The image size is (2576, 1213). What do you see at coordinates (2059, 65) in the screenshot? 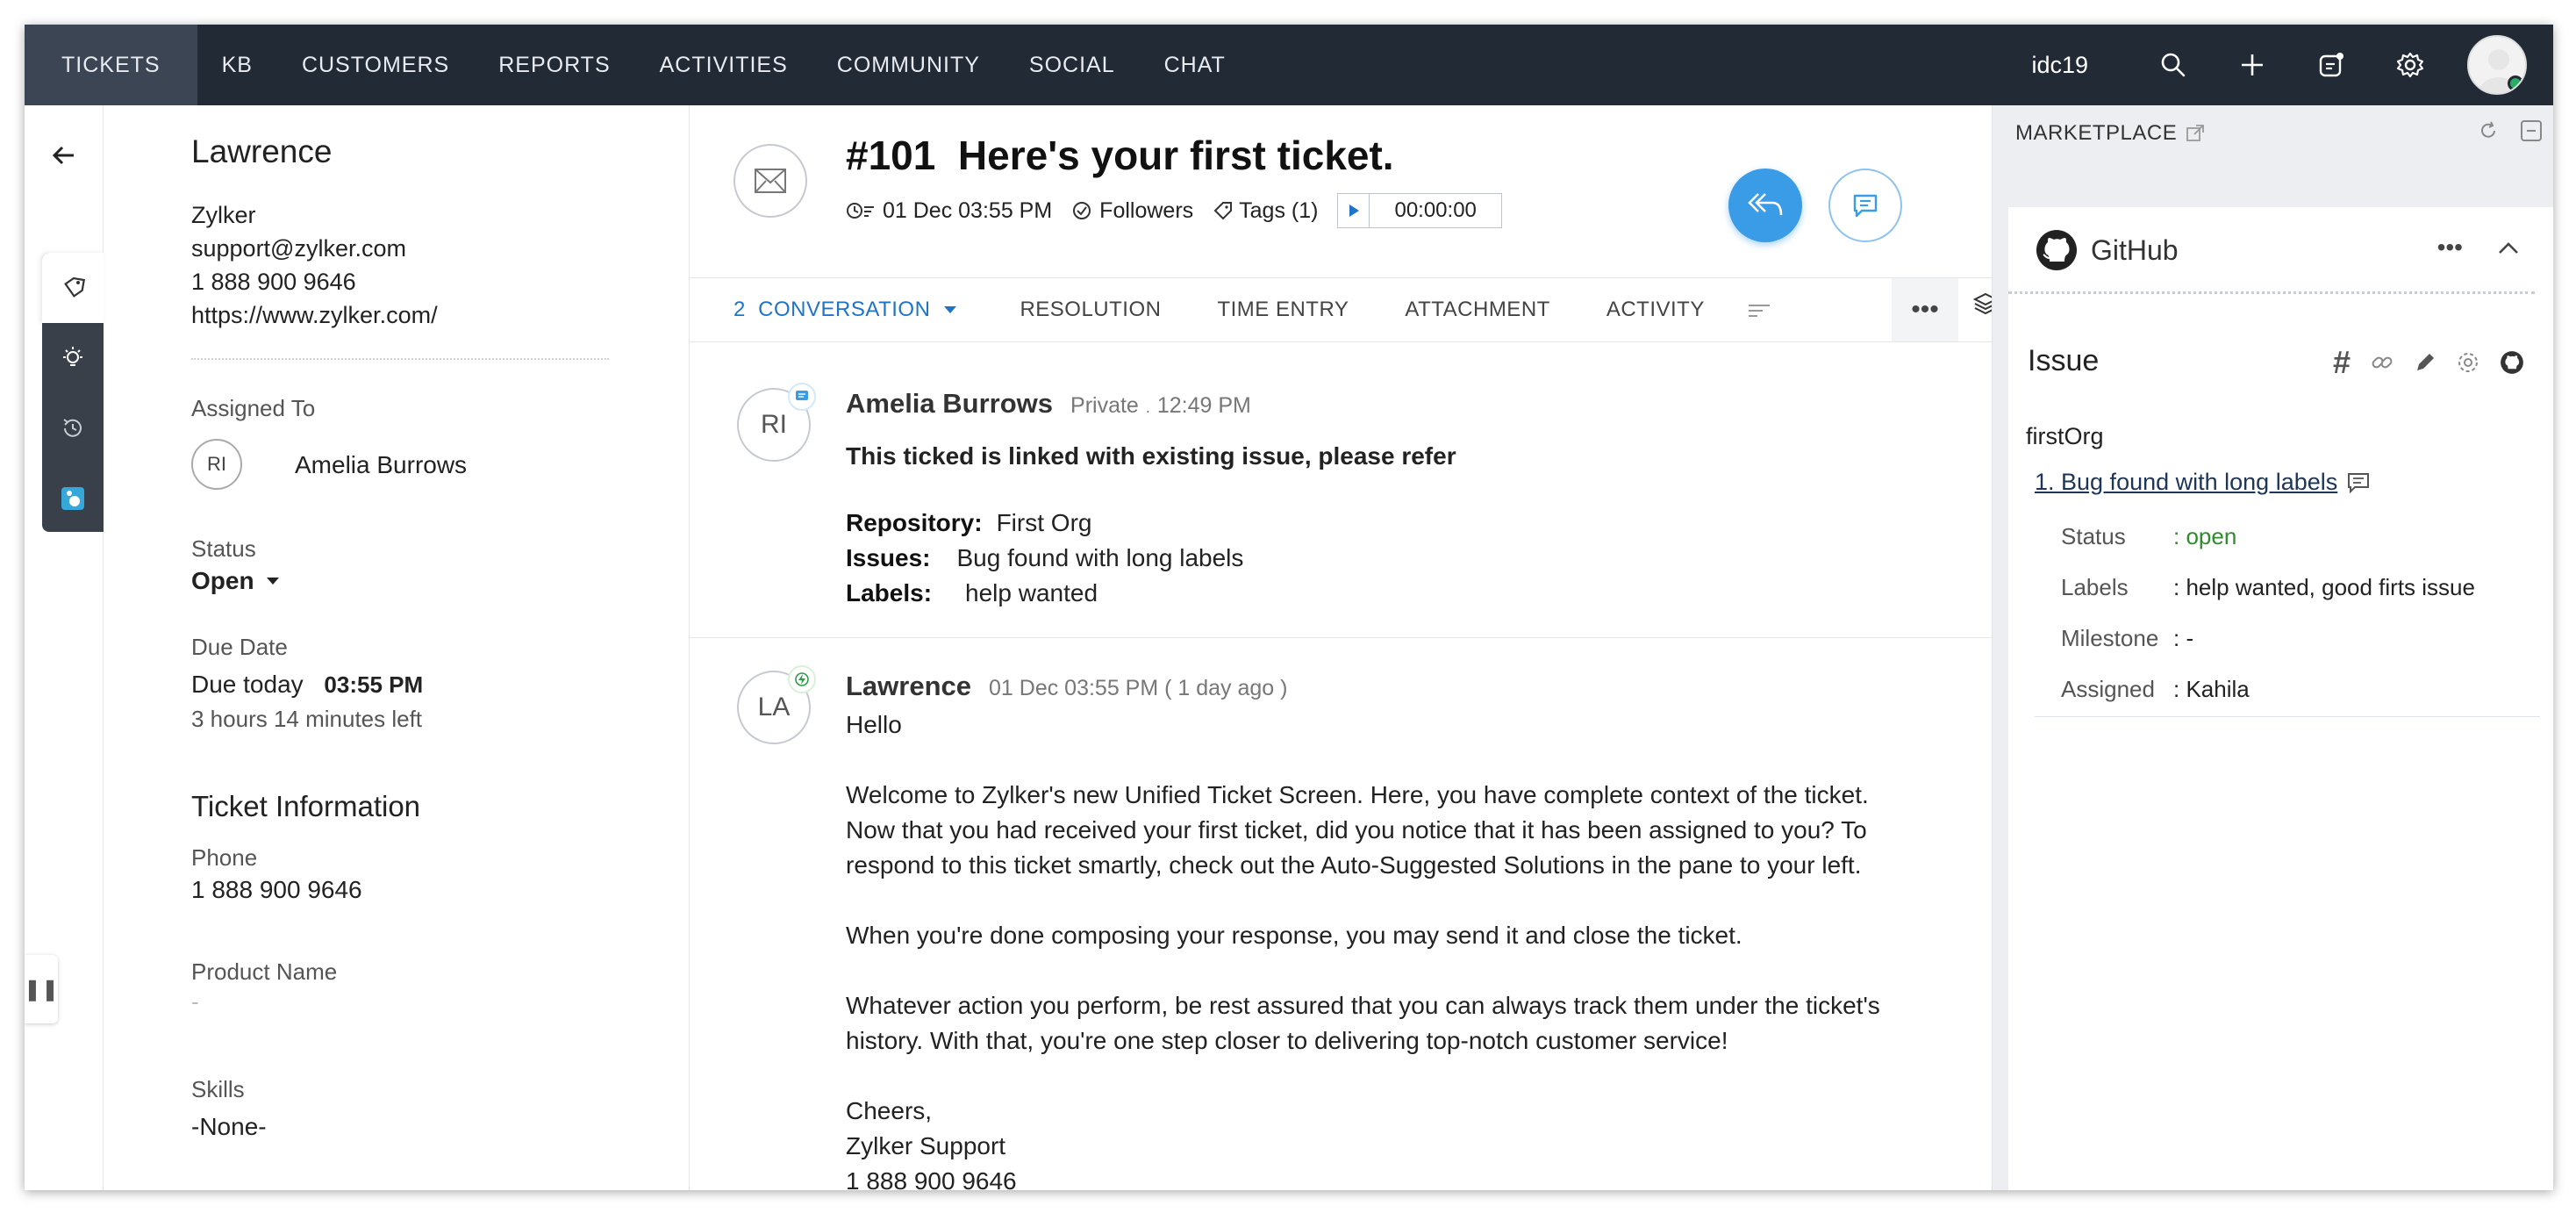
I see `org-switcher: idc19` at bounding box center [2059, 65].